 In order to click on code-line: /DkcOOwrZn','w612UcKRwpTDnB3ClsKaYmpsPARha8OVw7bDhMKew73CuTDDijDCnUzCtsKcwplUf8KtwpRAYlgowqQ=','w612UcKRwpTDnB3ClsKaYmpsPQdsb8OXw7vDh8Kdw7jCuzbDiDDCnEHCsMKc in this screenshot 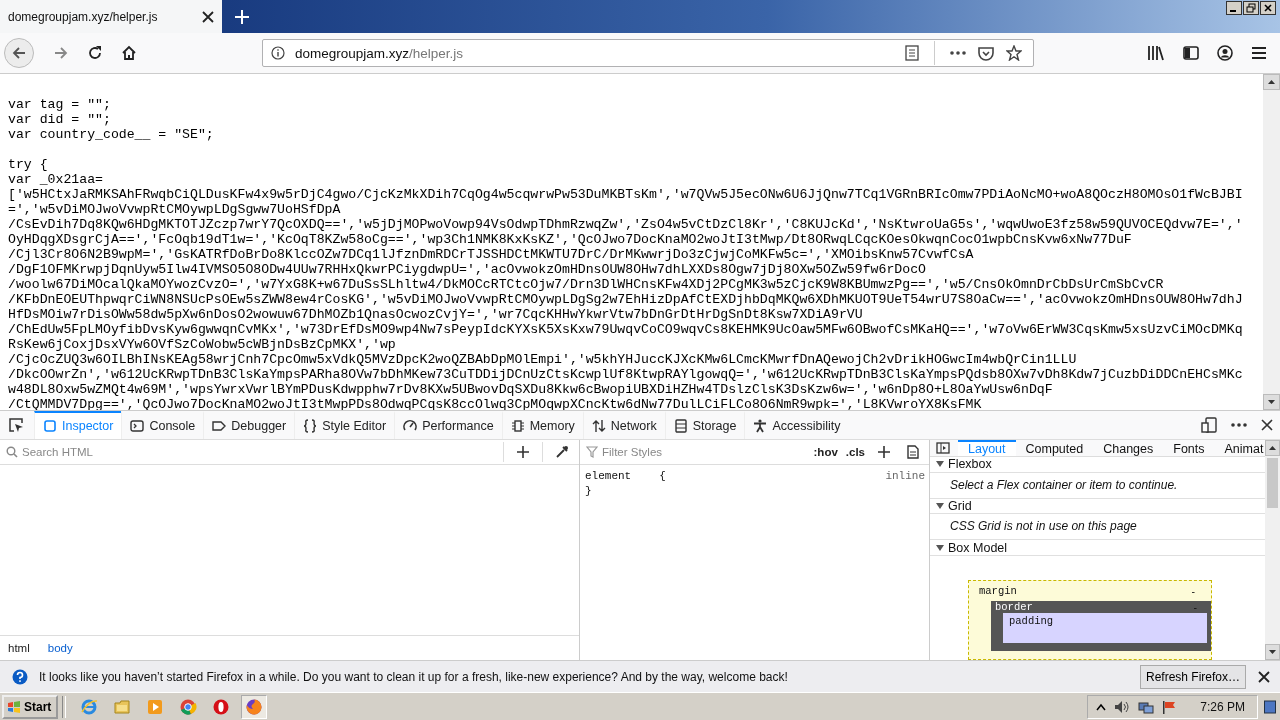, I will do `click(625, 374)`.